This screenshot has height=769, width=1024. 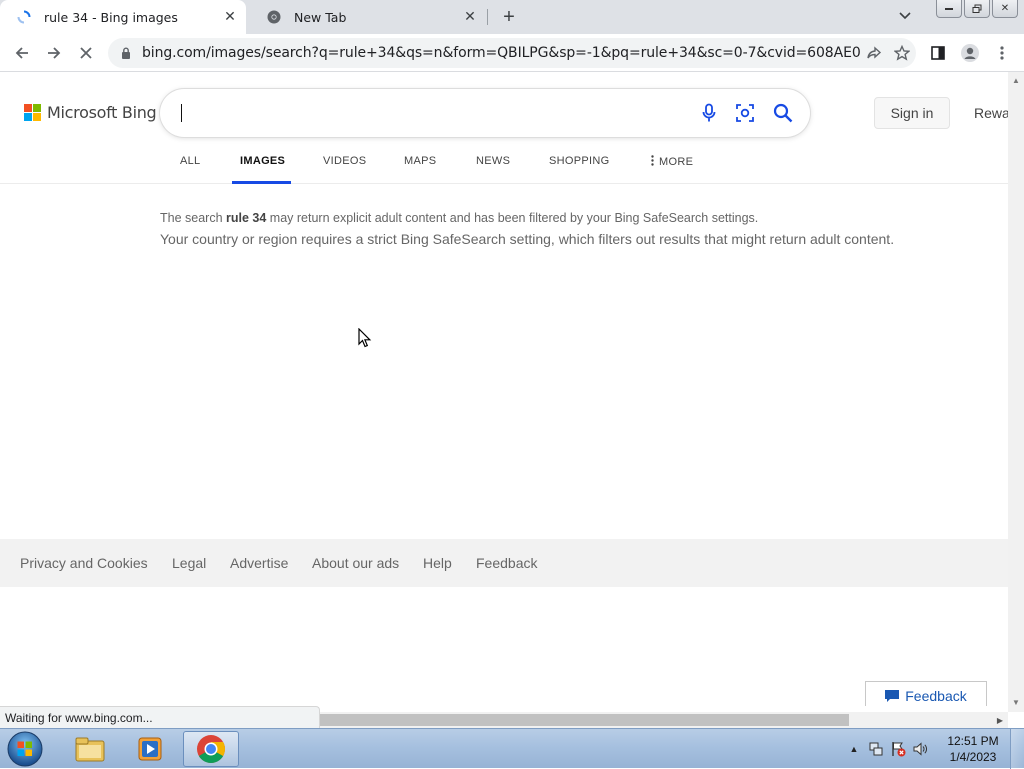 What do you see at coordinates (1016, 702) in the screenshot?
I see `scroll-down-arrow-icon: ▼` at bounding box center [1016, 702].